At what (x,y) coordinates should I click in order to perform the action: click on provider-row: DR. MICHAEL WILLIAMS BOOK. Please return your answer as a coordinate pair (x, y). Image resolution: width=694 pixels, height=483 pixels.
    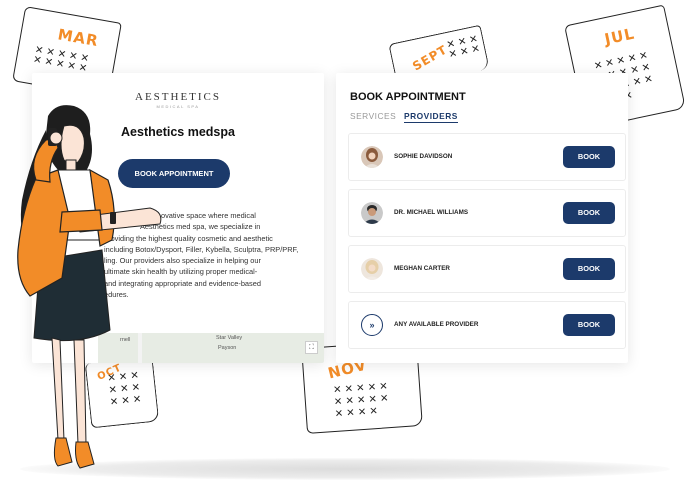
    Looking at the image, I should click on (487, 213).